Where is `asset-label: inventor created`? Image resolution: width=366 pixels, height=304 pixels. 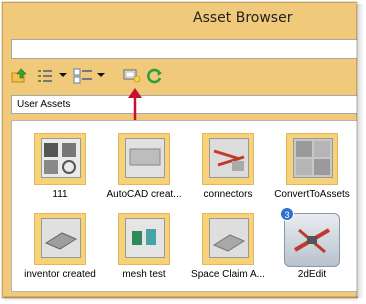
asset-label: inventor created is located at coordinates (60, 274).